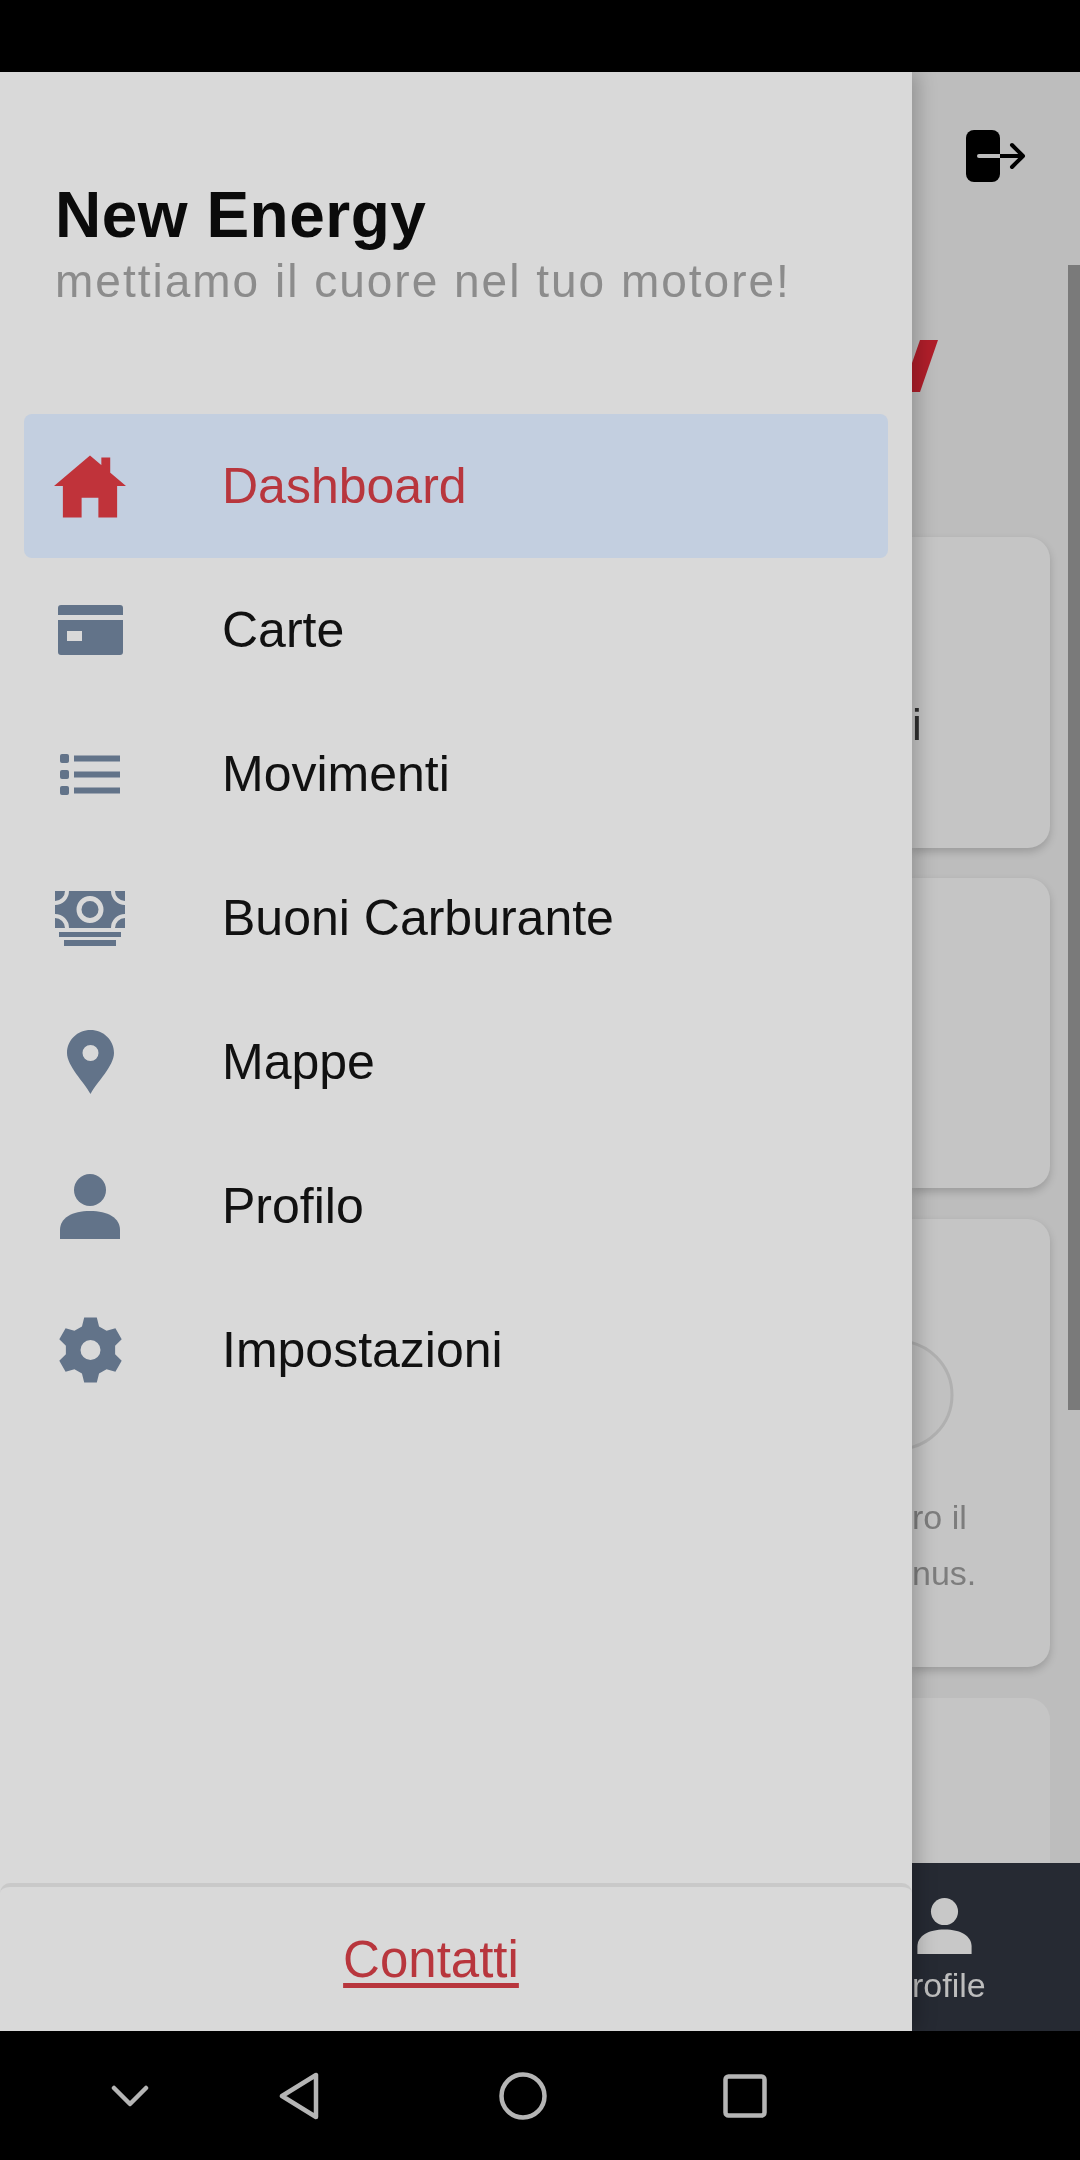 Image resolution: width=1080 pixels, height=2160 pixels. I want to click on menu-item: Profilo, so click(456, 1206).